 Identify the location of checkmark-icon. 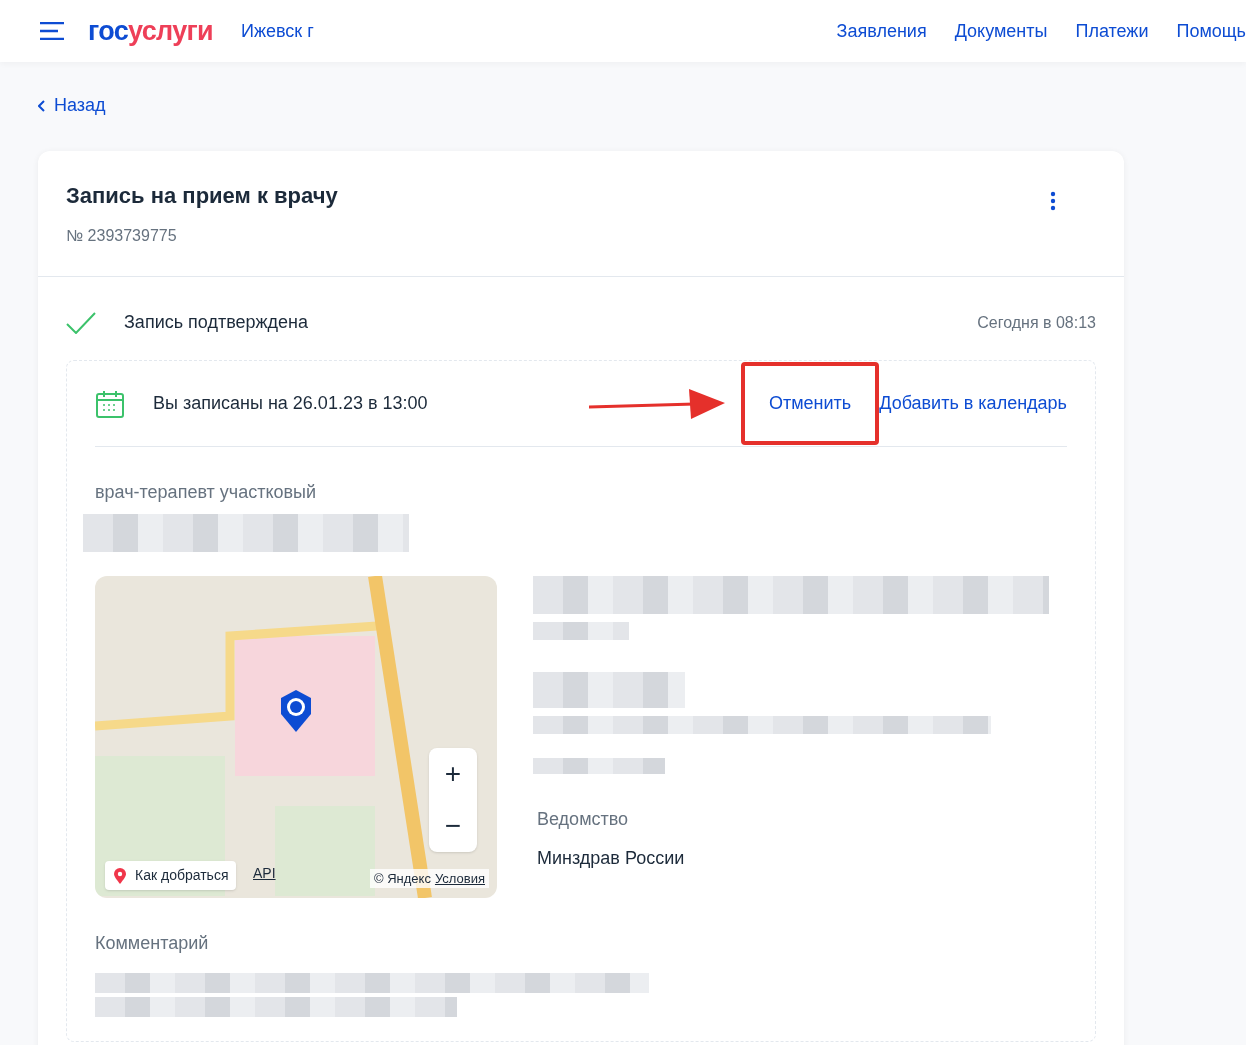
(81, 322).